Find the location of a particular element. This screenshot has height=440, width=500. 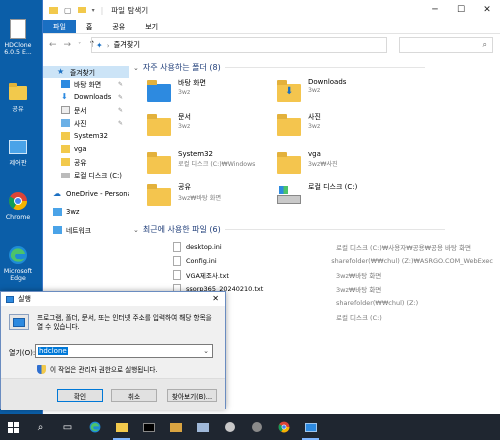

nav-item-system32: System32 is located at coordinates (86, 136).